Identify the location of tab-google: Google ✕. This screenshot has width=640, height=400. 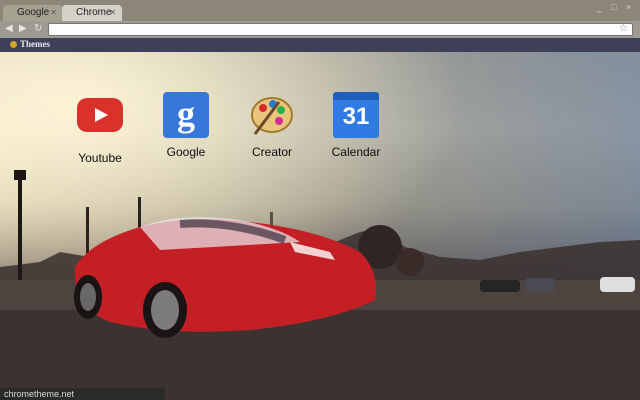
(33, 13).